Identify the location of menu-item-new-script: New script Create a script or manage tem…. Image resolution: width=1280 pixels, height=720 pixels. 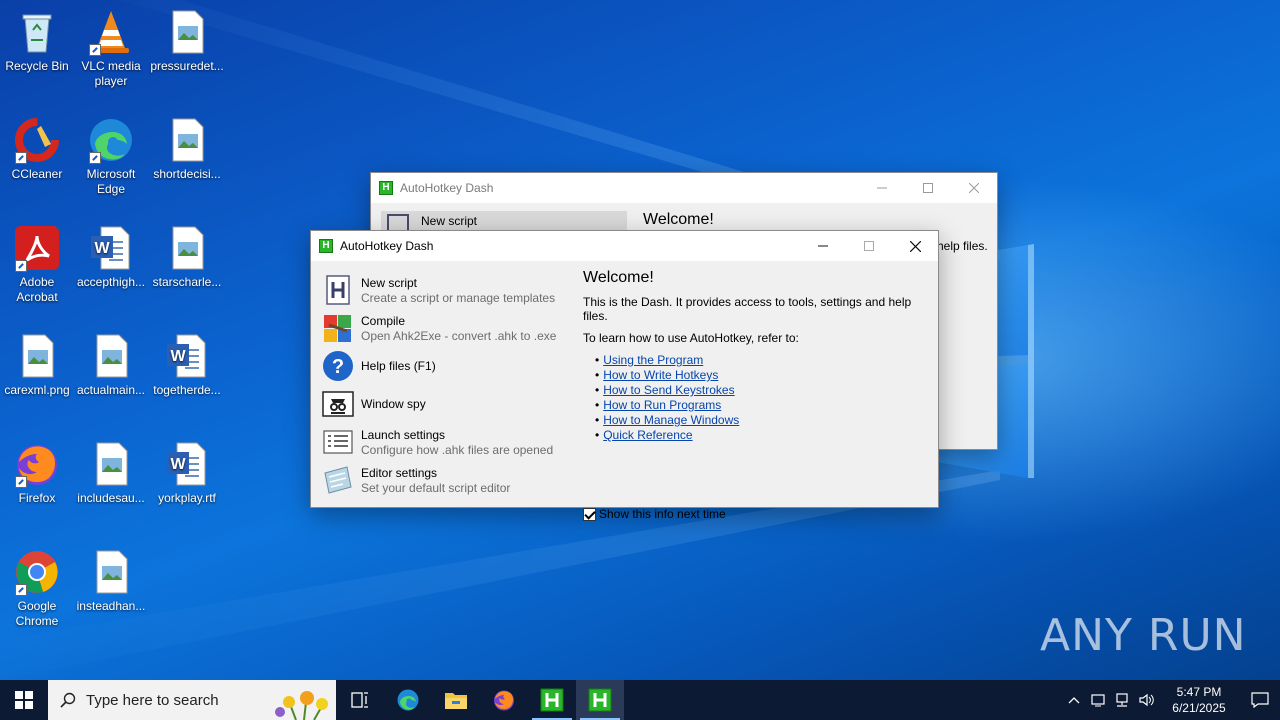
(441, 291).